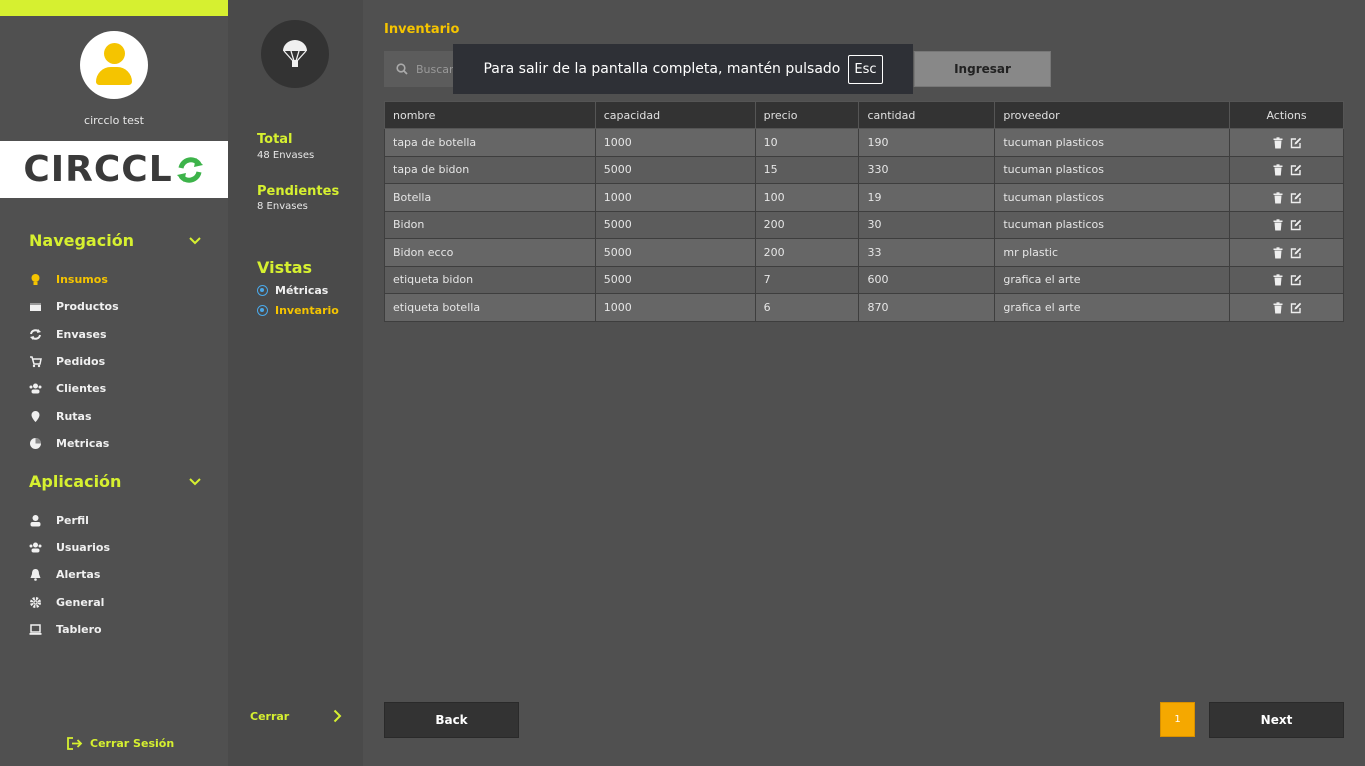 The width and height of the screenshot is (1365, 766). What do you see at coordinates (807, 279) in the screenshot?
I see `table-cell: 7` at bounding box center [807, 279].